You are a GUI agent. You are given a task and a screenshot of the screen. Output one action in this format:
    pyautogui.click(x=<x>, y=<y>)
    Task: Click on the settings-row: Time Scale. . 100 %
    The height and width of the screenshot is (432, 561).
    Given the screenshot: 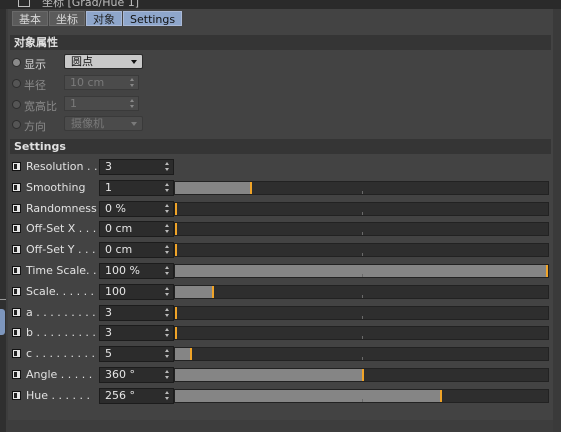 What is the action you would take?
    pyautogui.click(x=280, y=271)
    